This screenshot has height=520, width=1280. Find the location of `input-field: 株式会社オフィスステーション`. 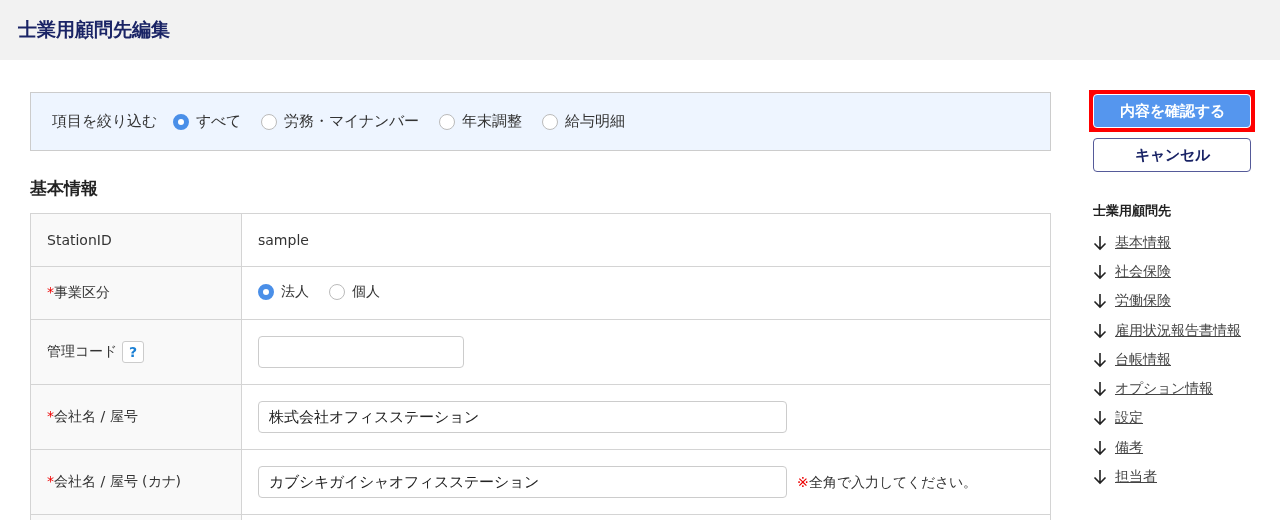

input-field: 株式会社オフィスステーション is located at coordinates (522, 417).